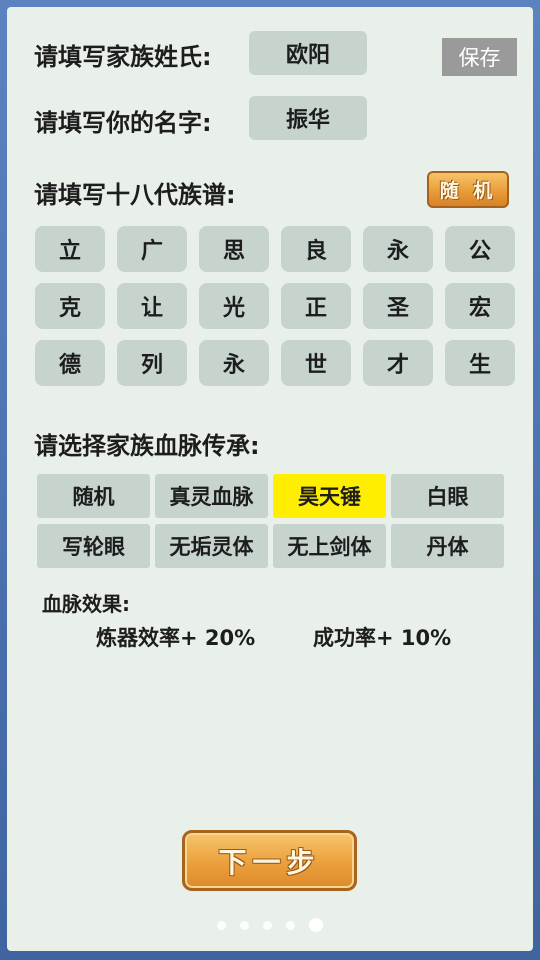  I want to click on family-name-field: 欧阳, so click(308, 53).